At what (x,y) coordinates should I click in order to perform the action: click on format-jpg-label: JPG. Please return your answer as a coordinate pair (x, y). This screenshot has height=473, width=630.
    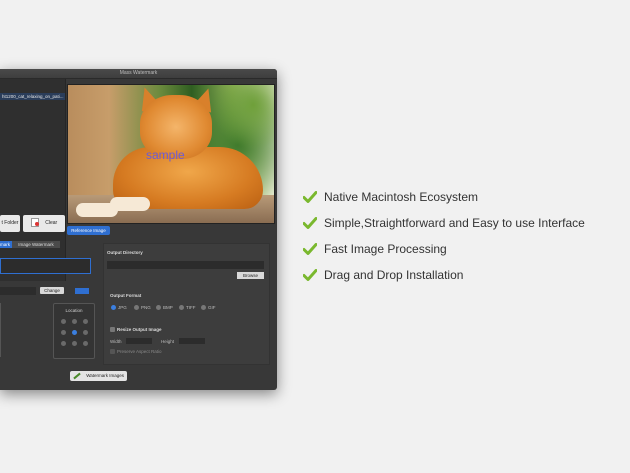
    Looking at the image, I should click on (122, 307).